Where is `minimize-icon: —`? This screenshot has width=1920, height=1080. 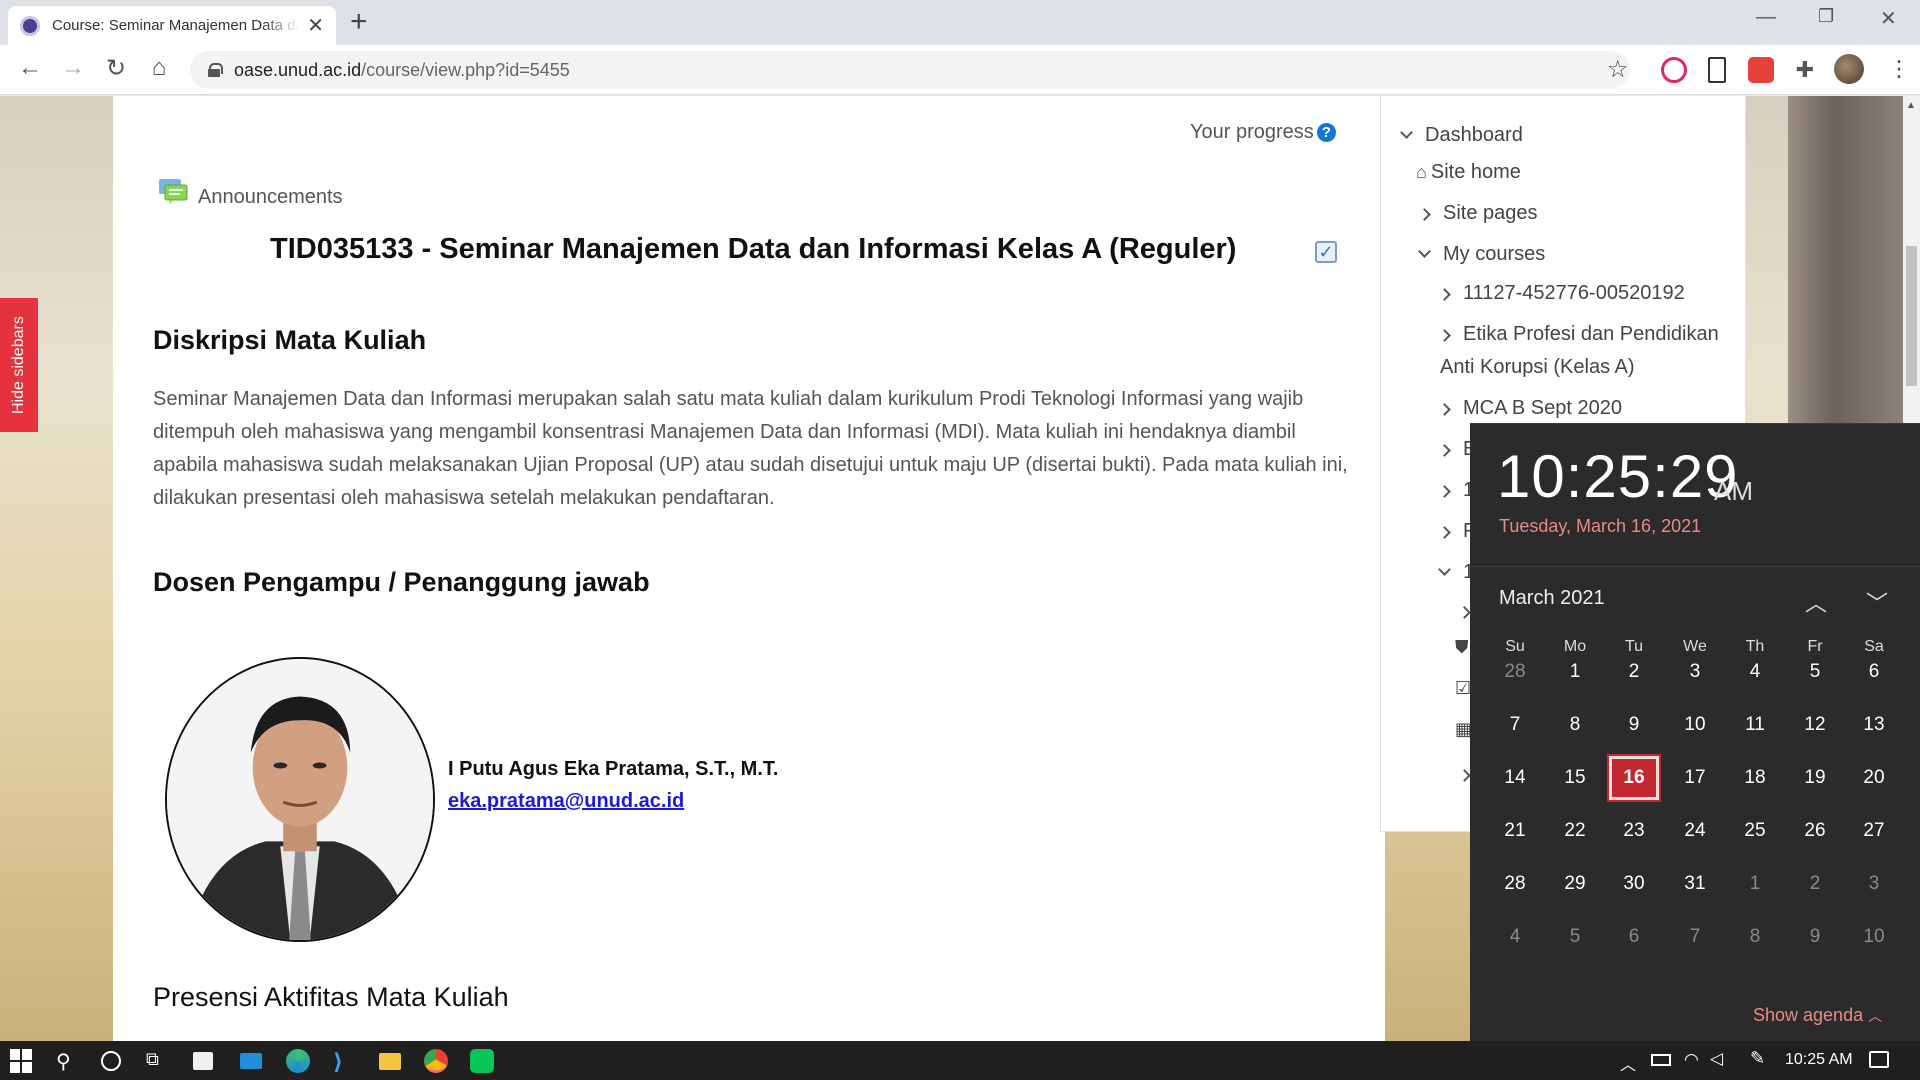 minimize-icon: — is located at coordinates (1766, 17).